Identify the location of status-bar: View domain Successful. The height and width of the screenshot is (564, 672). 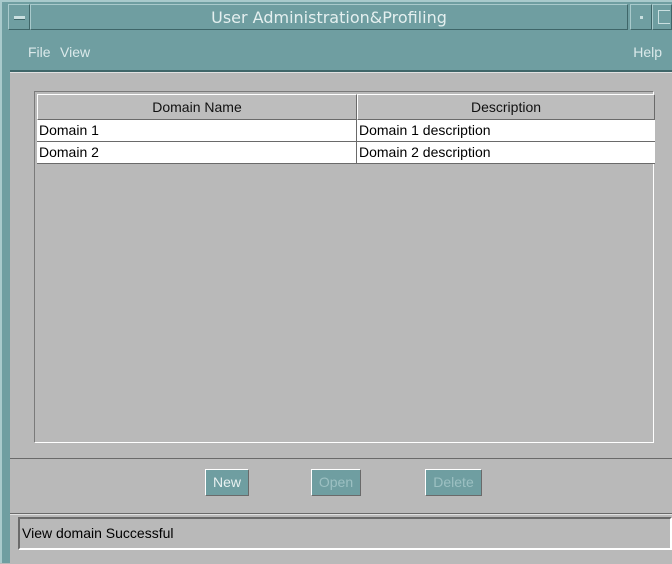
(341, 539).